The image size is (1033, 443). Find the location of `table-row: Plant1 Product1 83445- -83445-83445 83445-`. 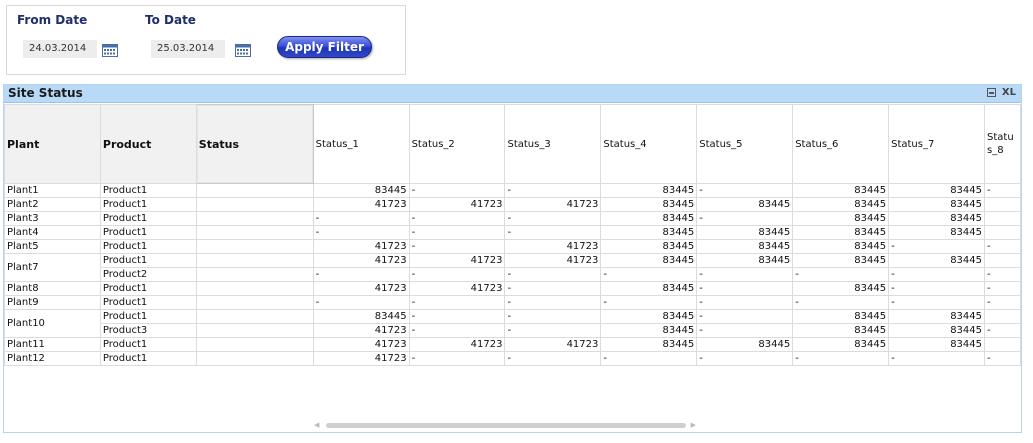

table-row: Plant1 Product1 83445- -83445-83445 83445- is located at coordinates (512, 190).